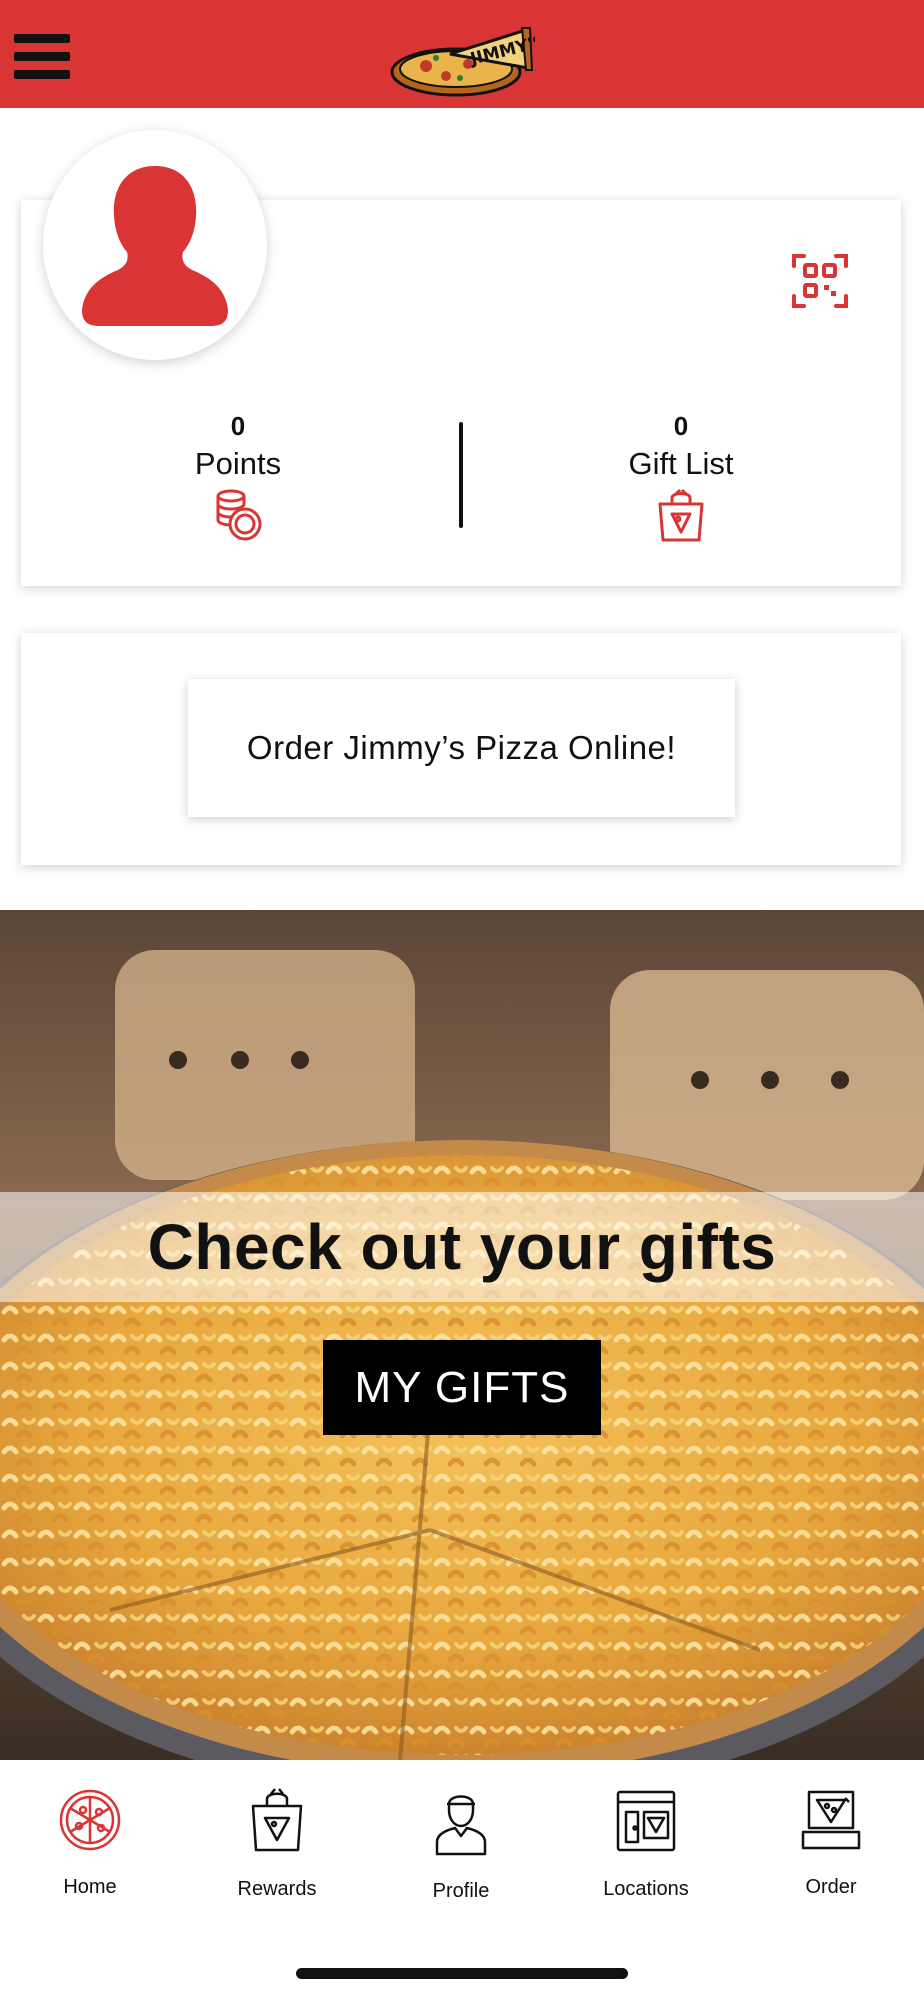 Image resolution: width=924 pixels, height=2000 pixels. I want to click on nav-profile: Profile, so click(461, 1845).